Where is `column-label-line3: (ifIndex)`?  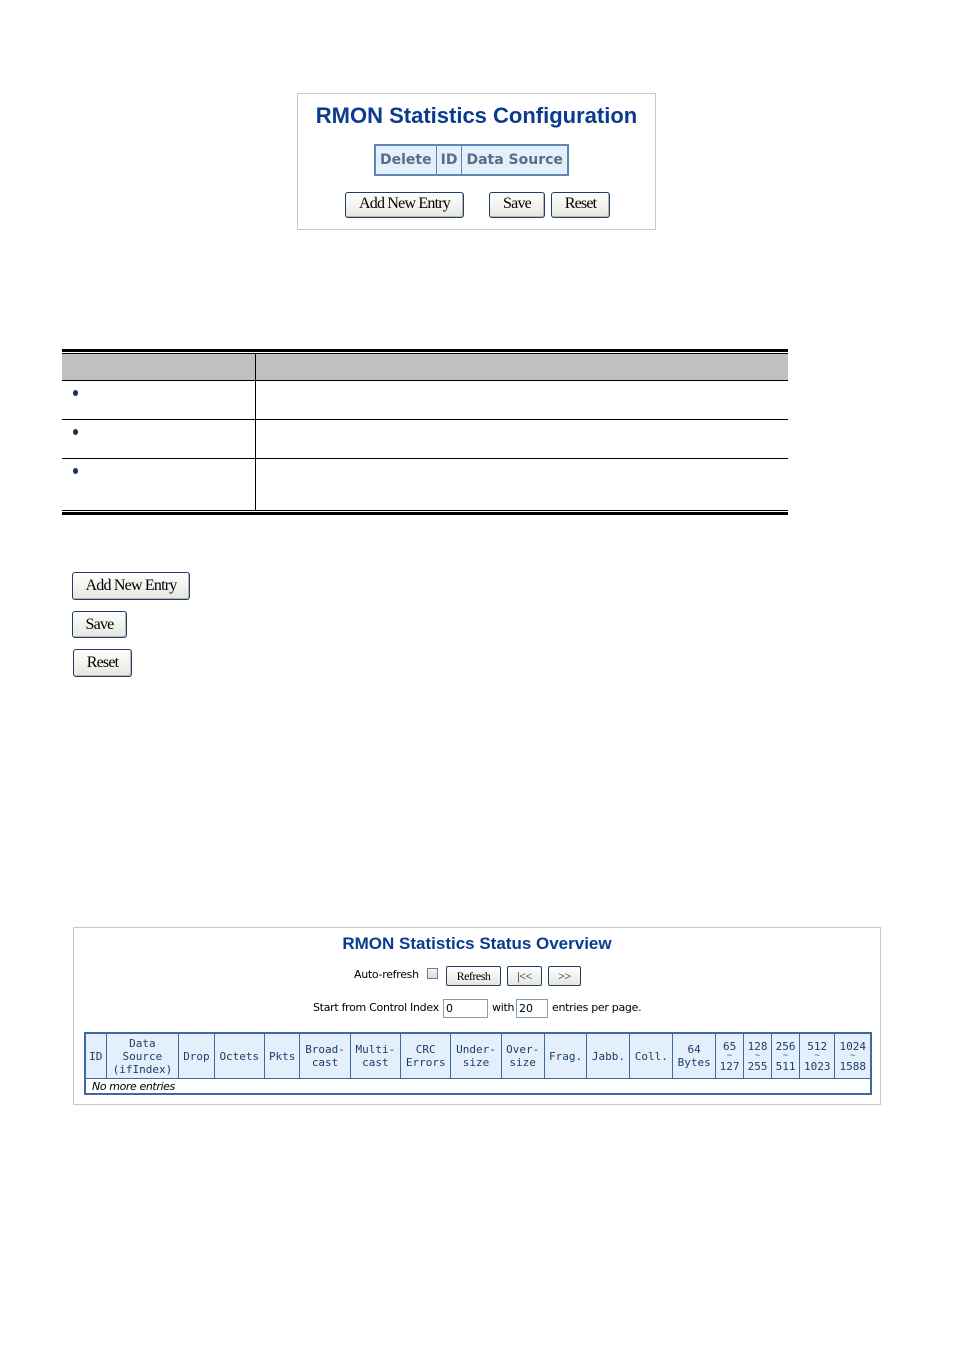
column-label-line3: (ifIndex) is located at coordinates (142, 1069).